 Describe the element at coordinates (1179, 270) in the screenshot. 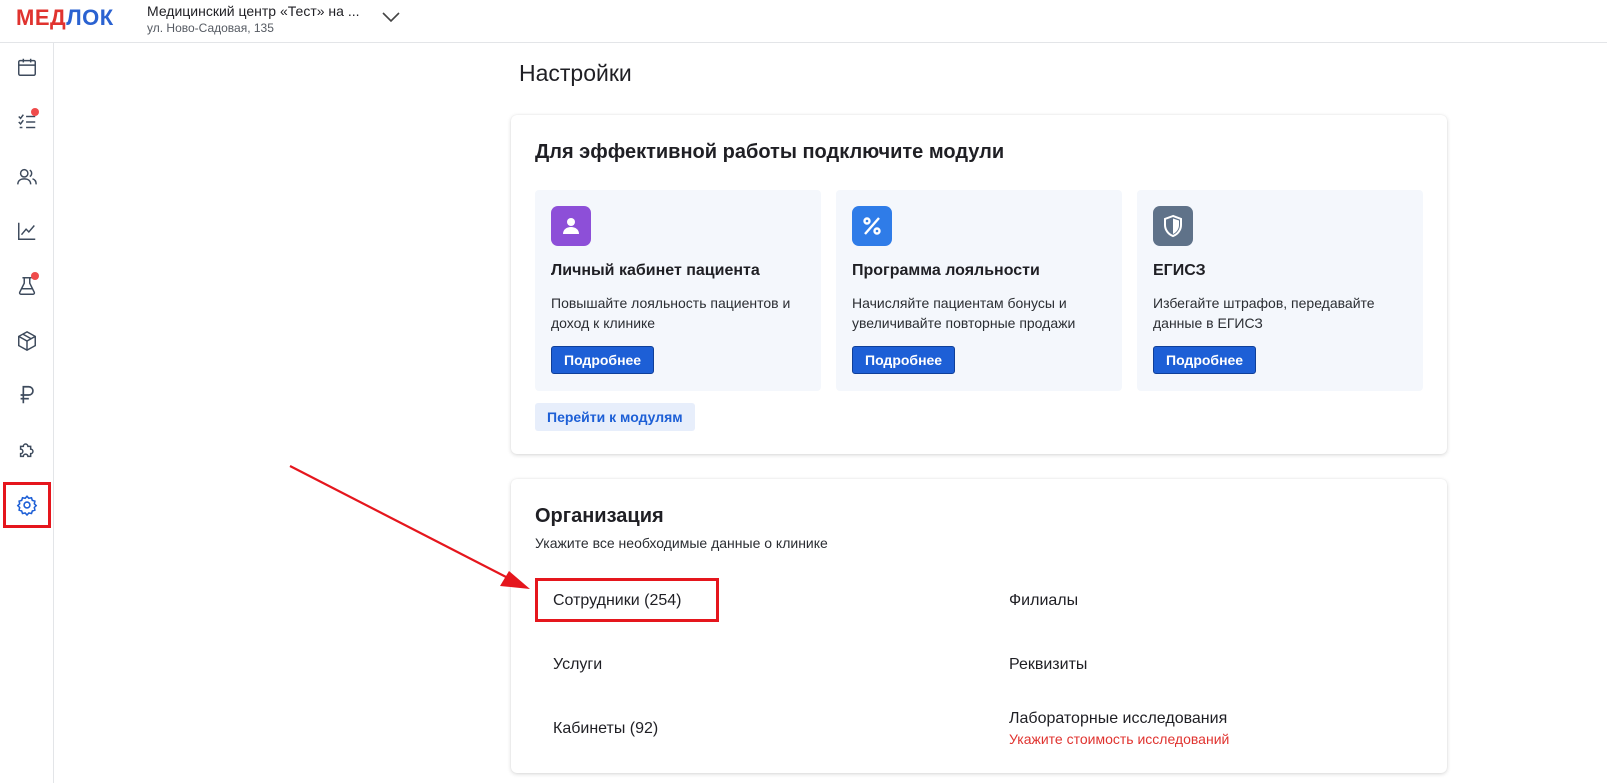

I see `module-title: ЕГИСЗ` at that location.